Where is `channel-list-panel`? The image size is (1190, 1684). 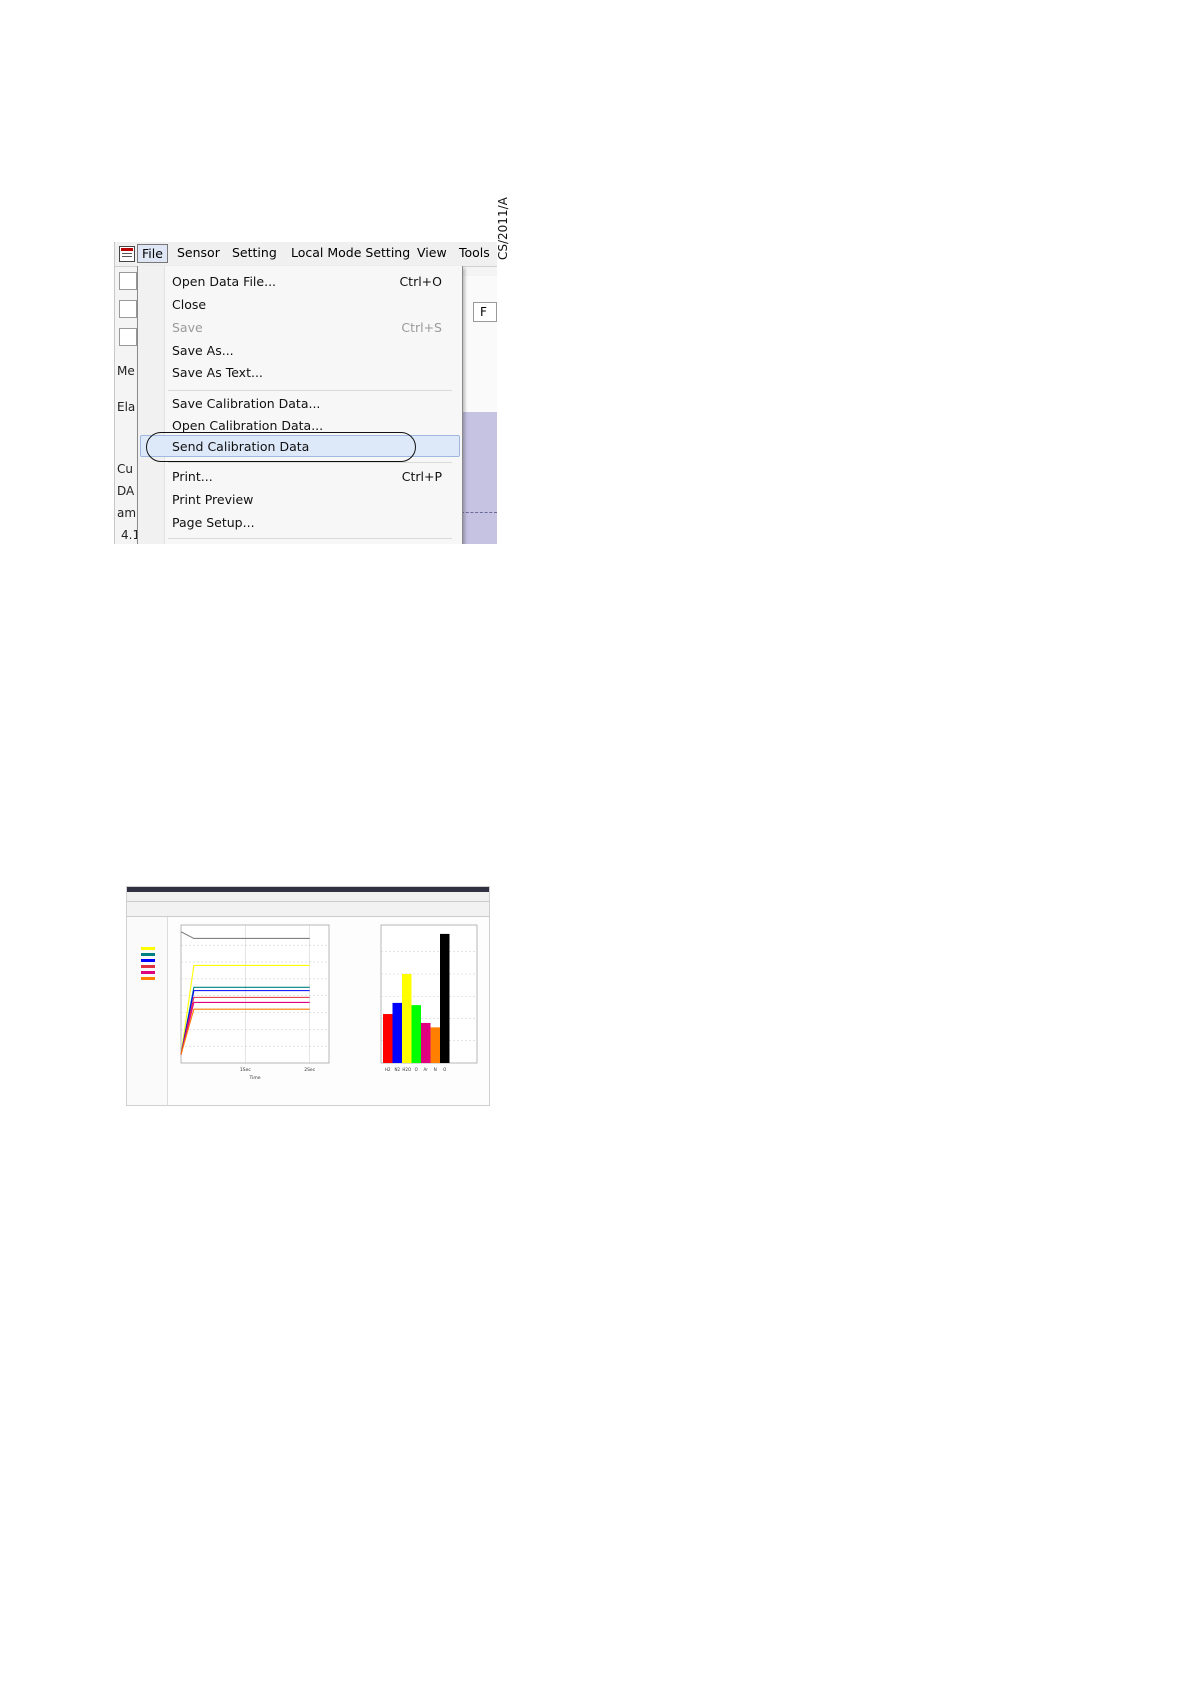
channel-list-panel is located at coordinates (147, 1011).